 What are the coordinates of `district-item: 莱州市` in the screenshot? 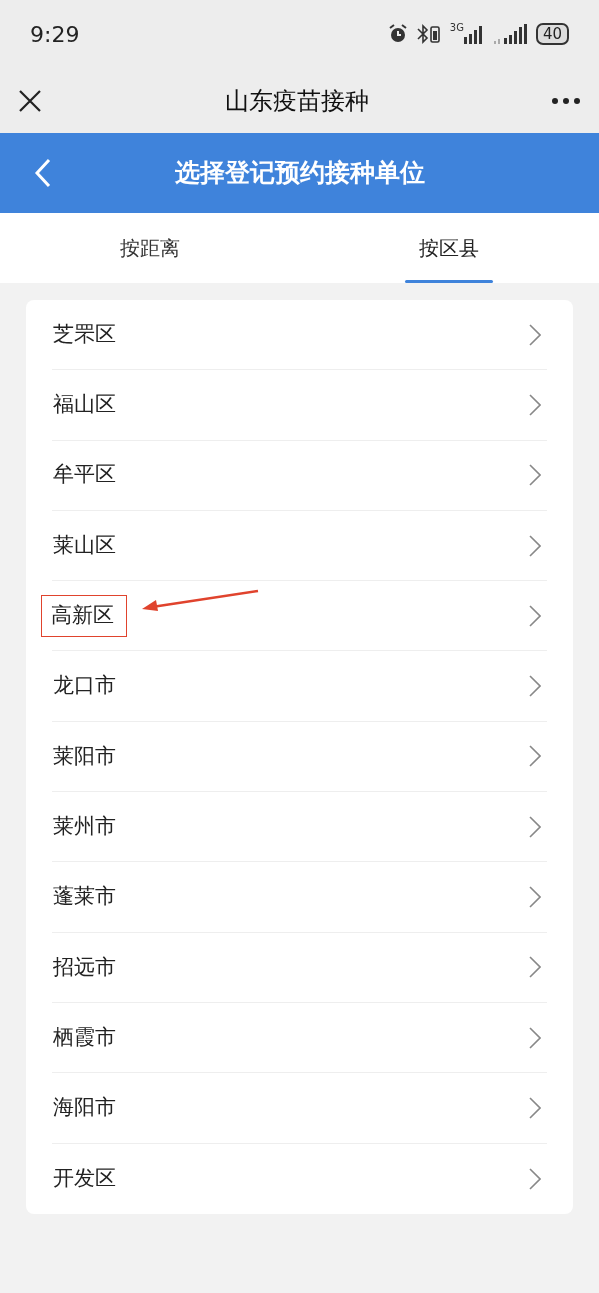 It's located at (84, 826).